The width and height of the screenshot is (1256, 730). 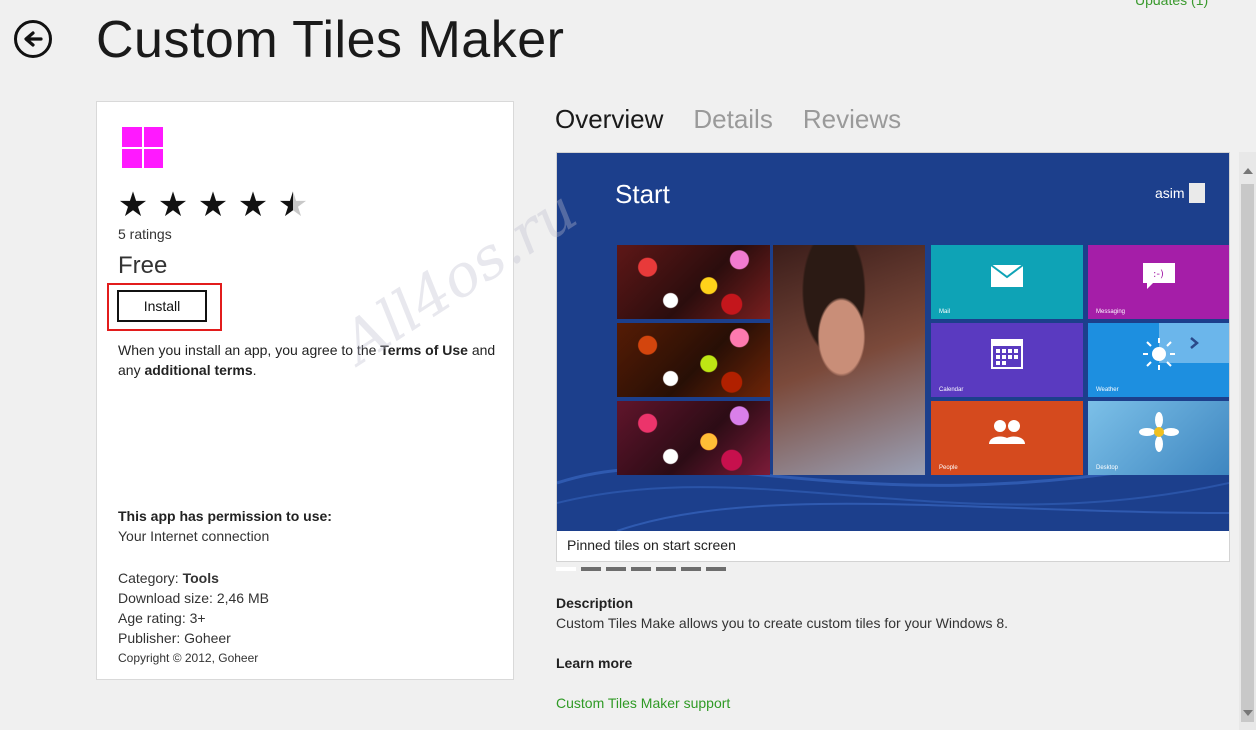 What do you see at coordinates (1197, 193) in the screenshot?
I see `user-avatar-icon` at bounding box center [1197, 193].